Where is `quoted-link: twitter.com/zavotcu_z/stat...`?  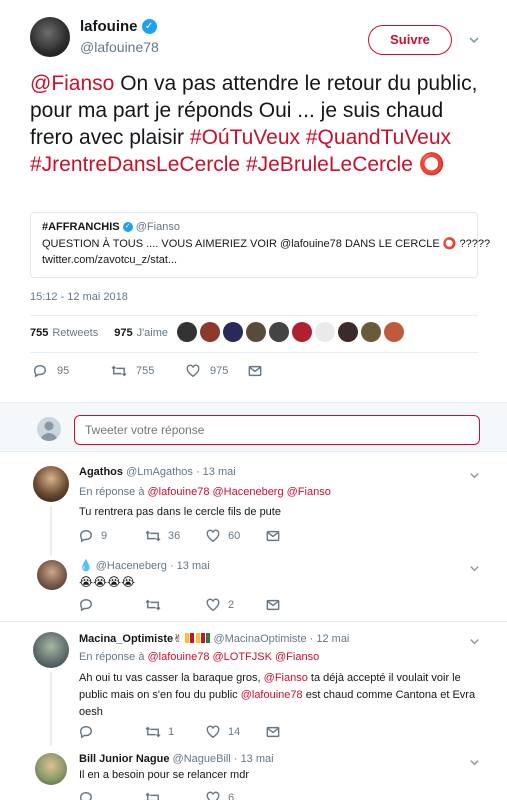 quoted-link: twitter.com/zavotcu_z/stat... is located at coordinates (254, 260).